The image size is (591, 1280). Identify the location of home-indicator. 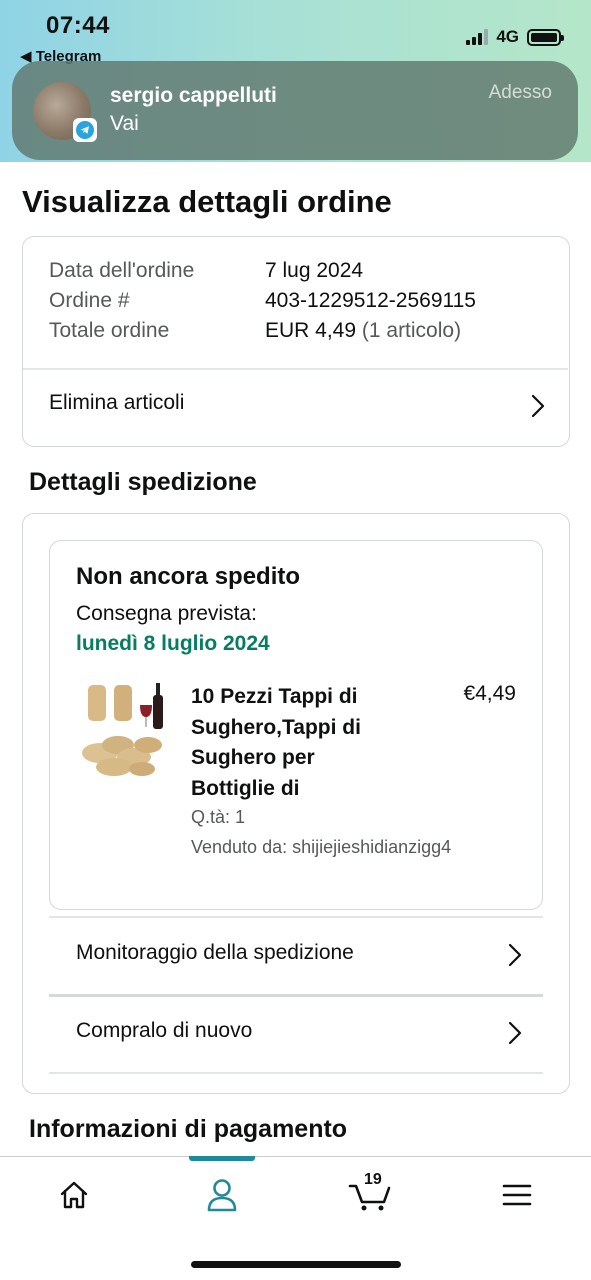
(296, 1264).